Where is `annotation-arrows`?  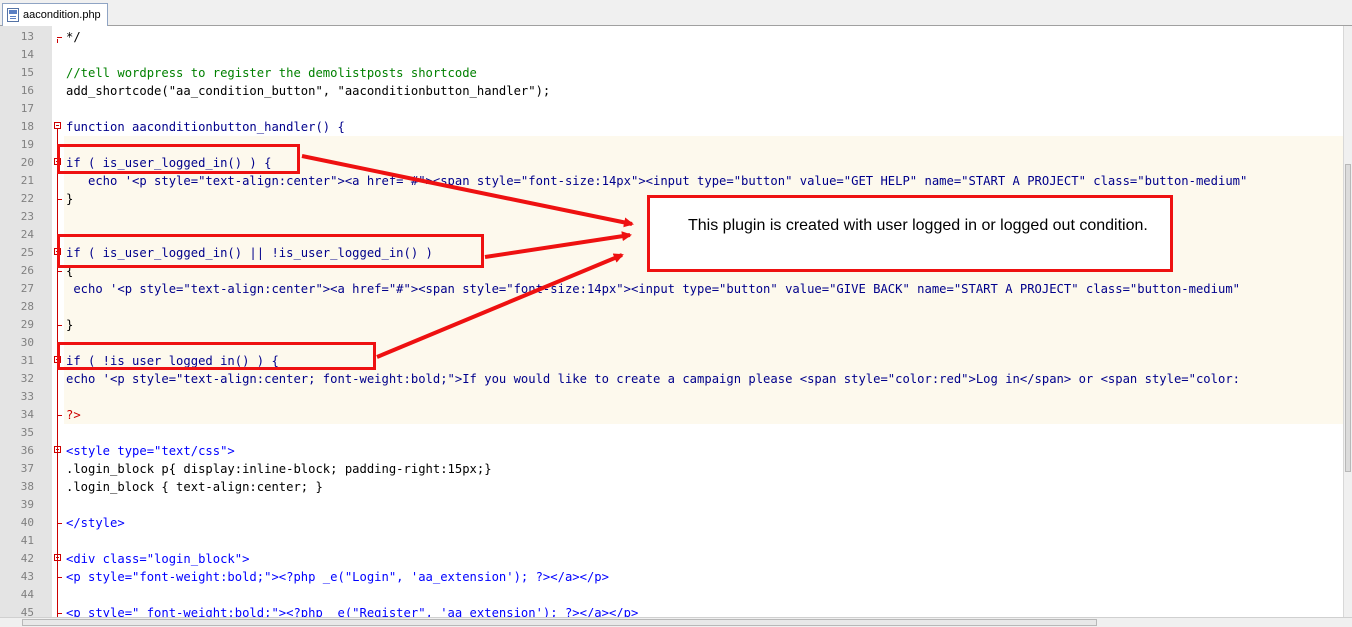
annotation-arrows is located at coordinates (467, 256).